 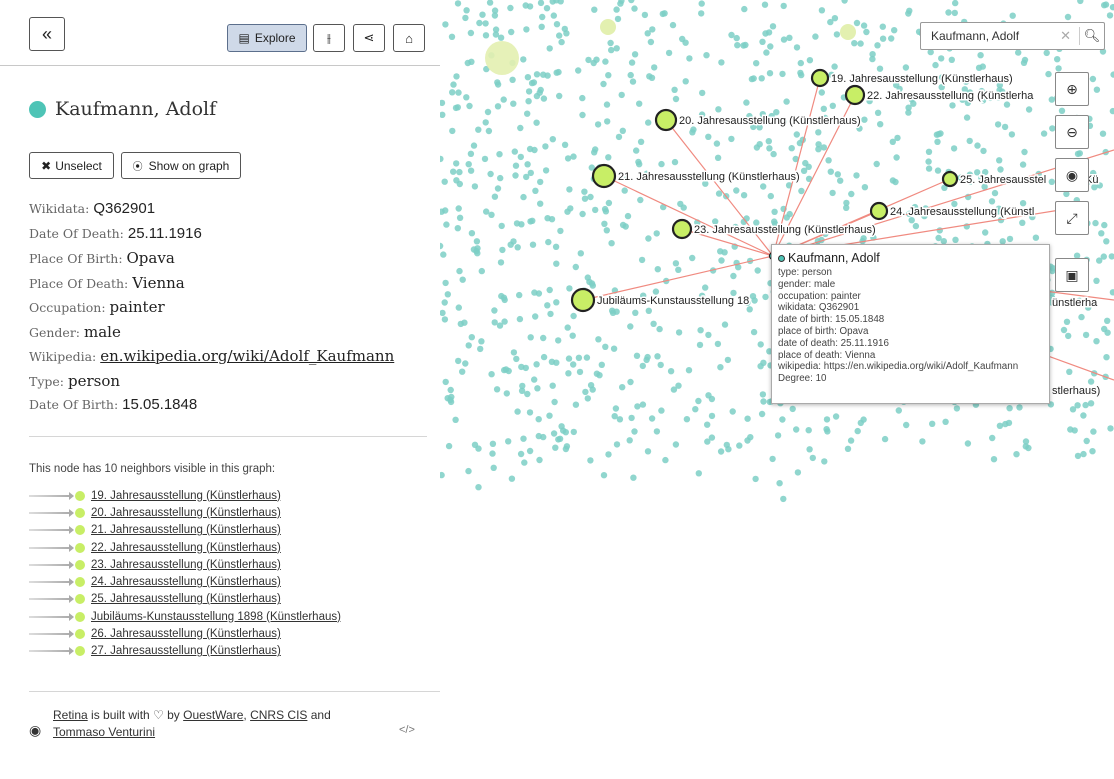 I want to click on neighbor-item: 24. Jahresausstellung (Künstlerhaus), so click(x=185, y=581).